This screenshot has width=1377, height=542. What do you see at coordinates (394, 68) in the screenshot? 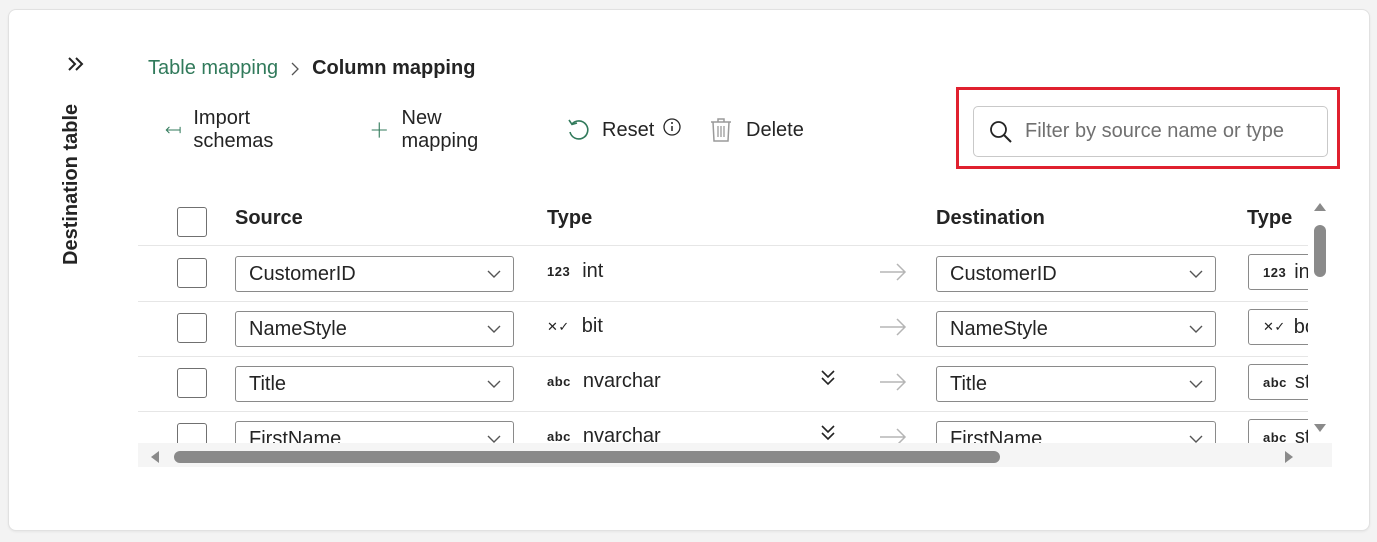
I see `breadcrumb-column-mapping: Column mapping` at bounding box center [394, 68].